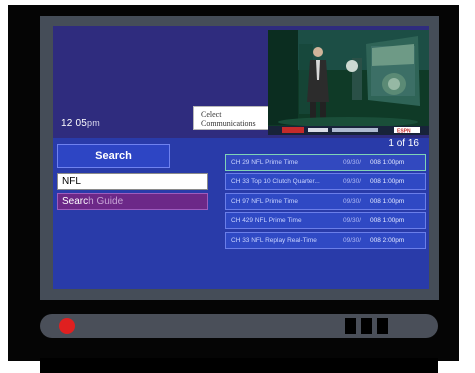  Describe the element at coordinates (75, 201) in the screenshot. I see `search-guide-label-prefix: Searc` at that location.